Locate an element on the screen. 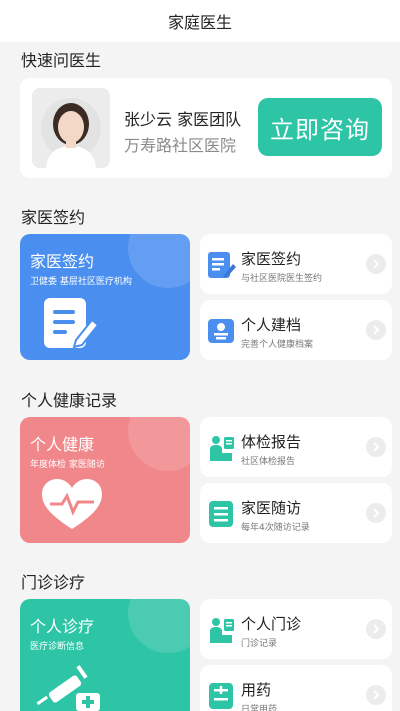 This screenshot has height=711, width=400. health-item-title: 家医随访 is located at coordinates (271, 508).